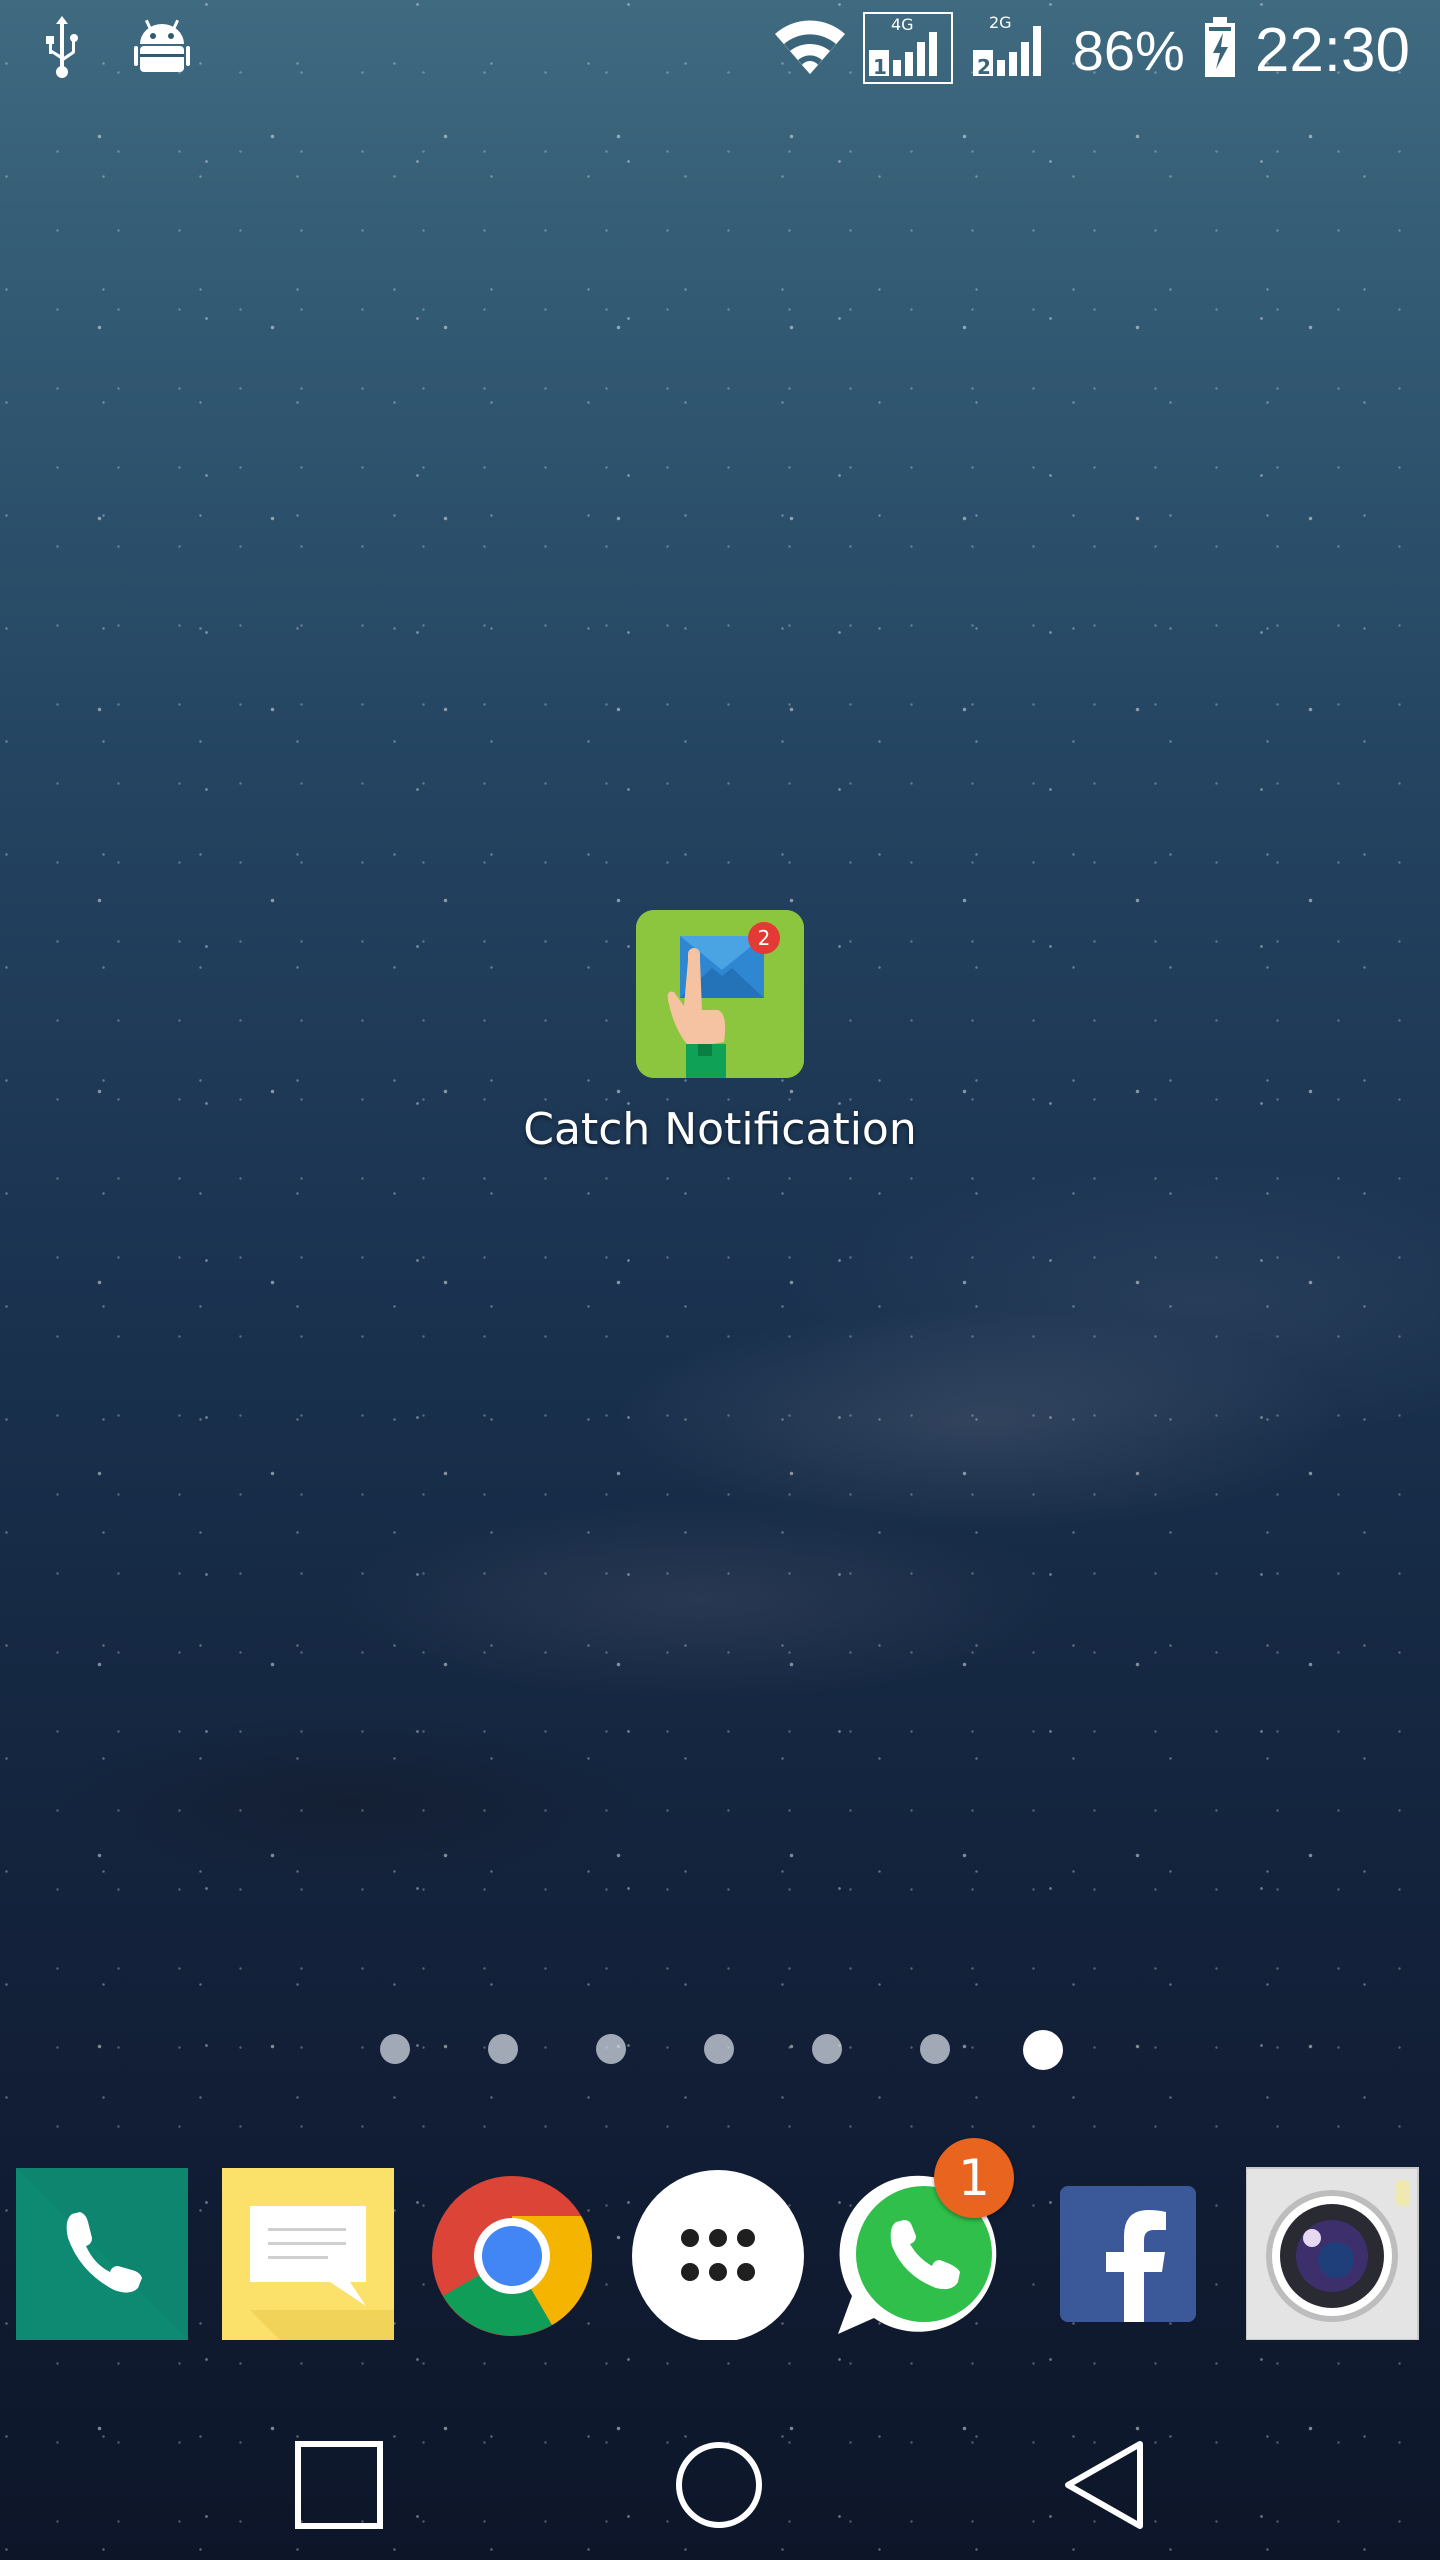 The height and width of the screenshot is (2560, 1440). I want to click on home-icon, so click(719, 2485).